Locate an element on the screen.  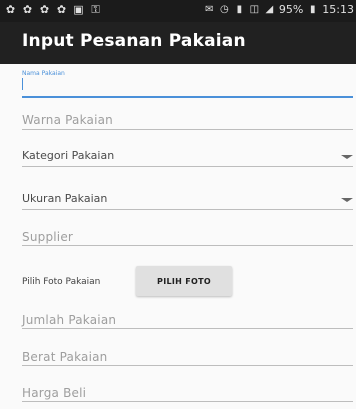
harga-beli-field: Harga Beli is located at coordinates (187, 393).